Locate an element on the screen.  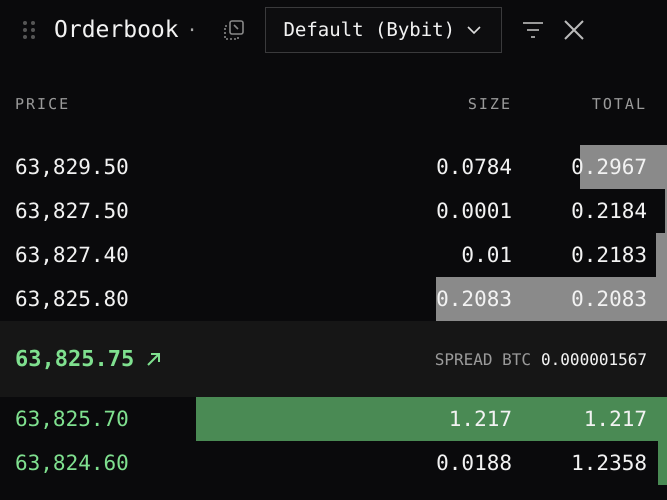
exchange-dropdown: Default (Bybit) is located at coordinates (383, 30).